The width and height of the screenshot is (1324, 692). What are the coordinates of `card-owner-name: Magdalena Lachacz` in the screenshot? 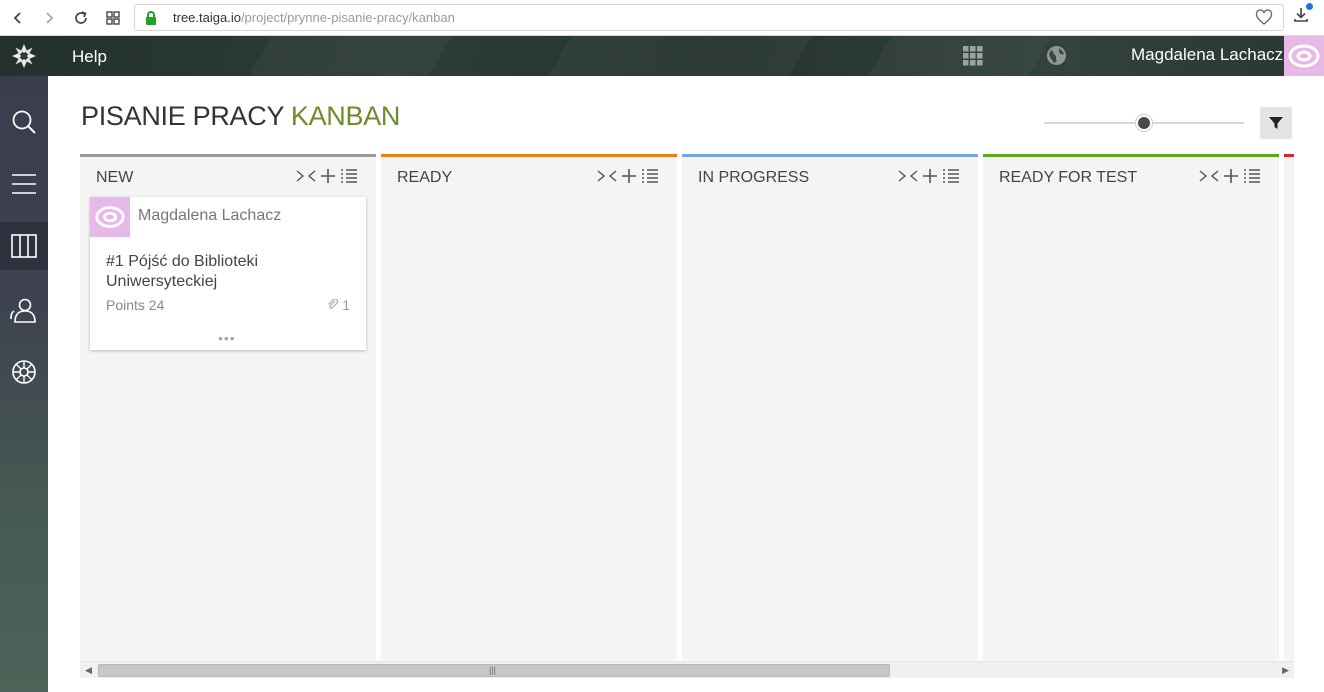 It's located at (209, 216).